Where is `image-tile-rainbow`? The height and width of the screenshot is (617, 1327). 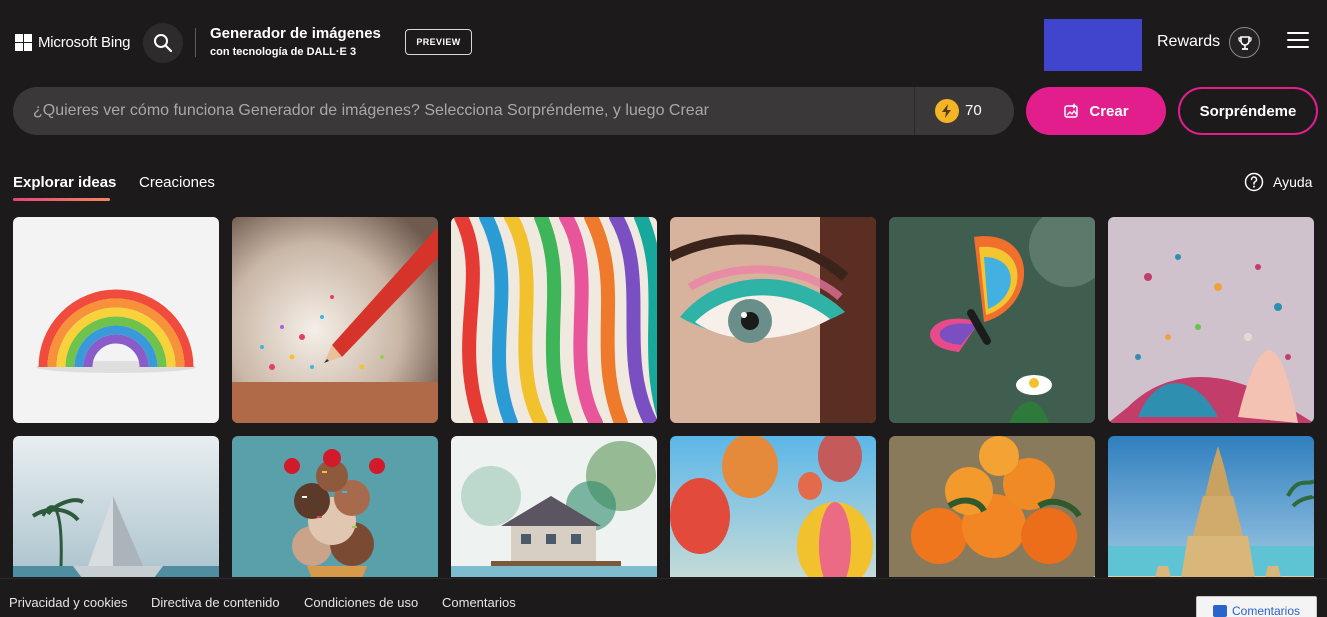
image-tile-rainbow is located at coordinates (116, 320).